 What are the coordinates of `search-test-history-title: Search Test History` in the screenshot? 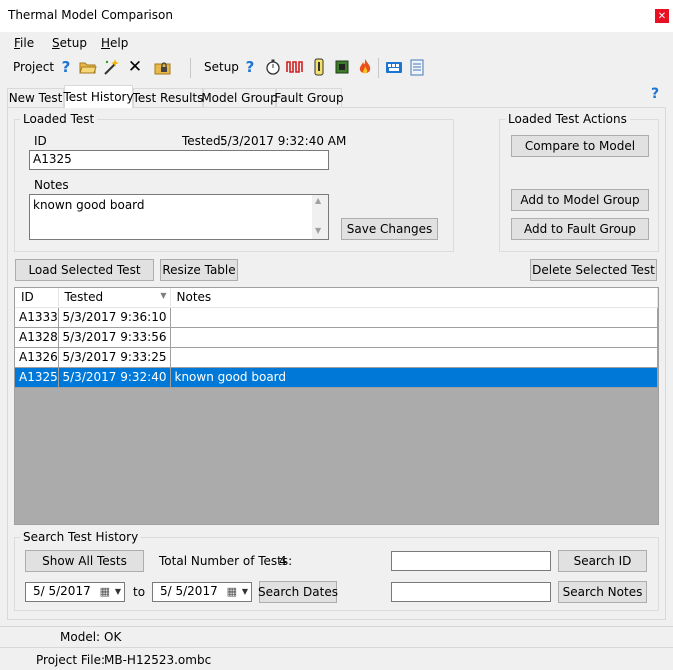 It's located at (81, 537).